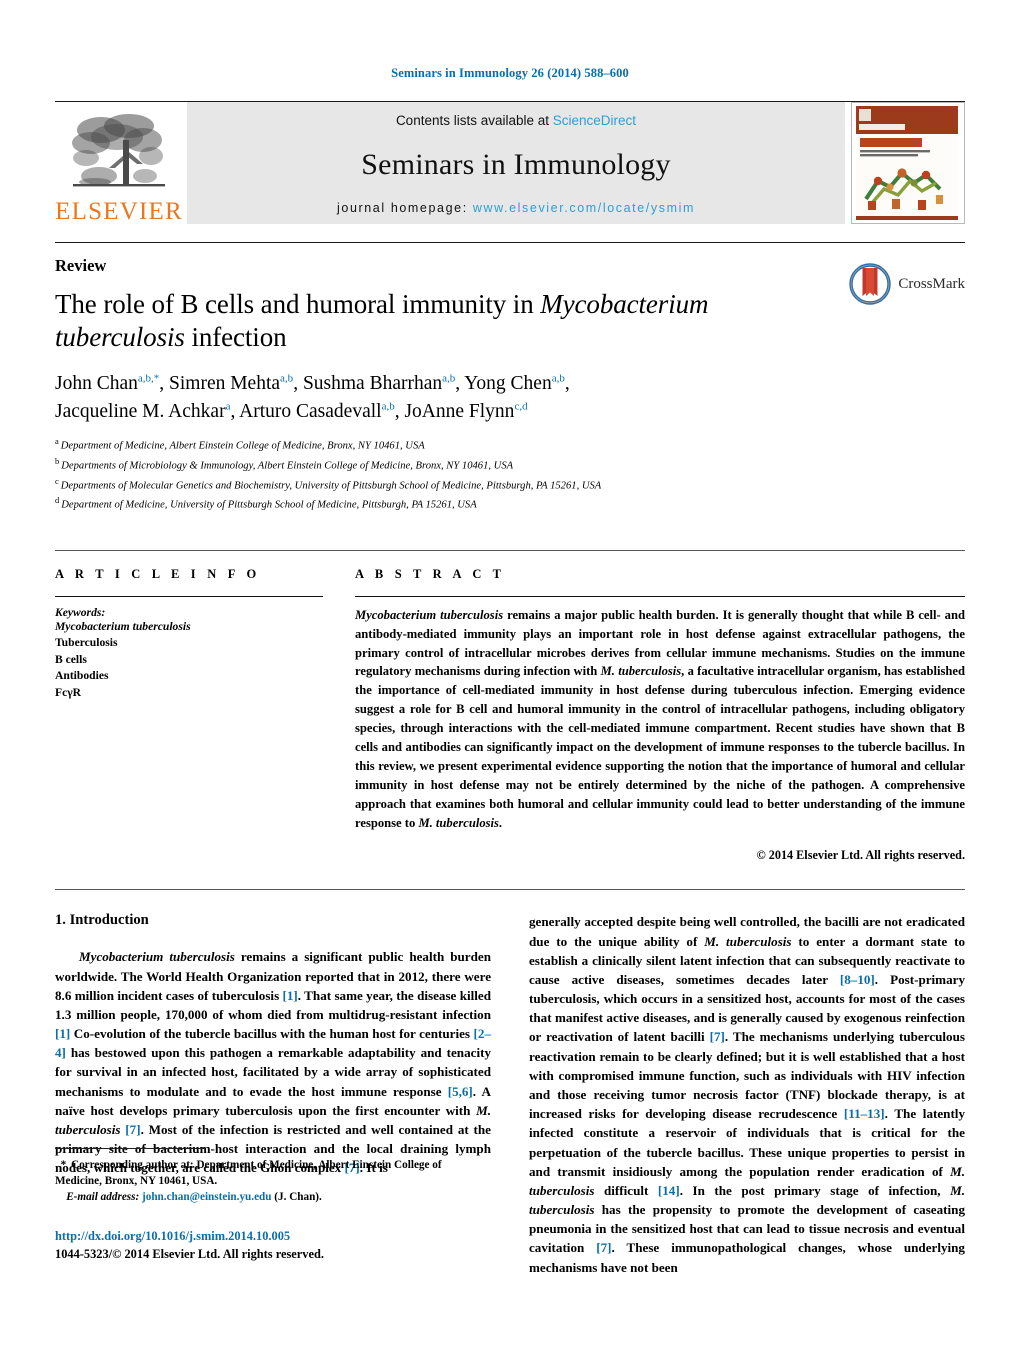 Image resolution: width=1020 pixels, height=1351 pixels. Describe the element at coordinates (460, 1091) in the screenshot. I see `citation-ref: [5,6]` at that location.